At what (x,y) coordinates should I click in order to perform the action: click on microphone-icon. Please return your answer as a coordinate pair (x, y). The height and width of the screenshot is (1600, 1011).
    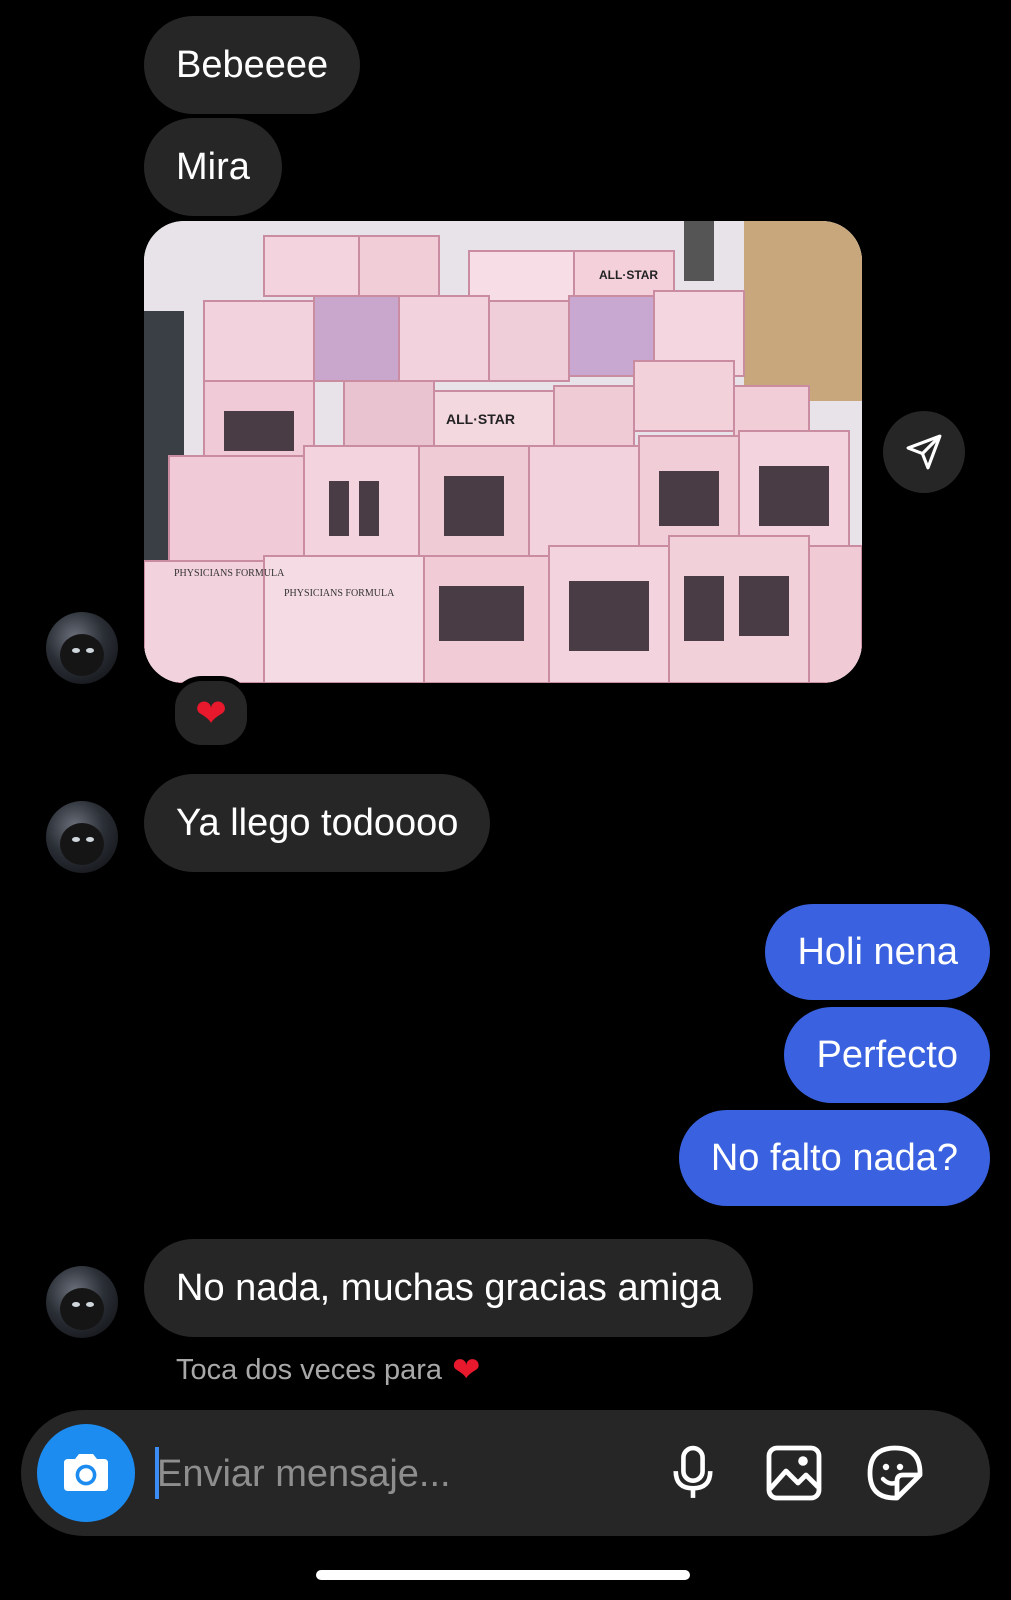
    Looking at the image, I should click on (693, 1471).